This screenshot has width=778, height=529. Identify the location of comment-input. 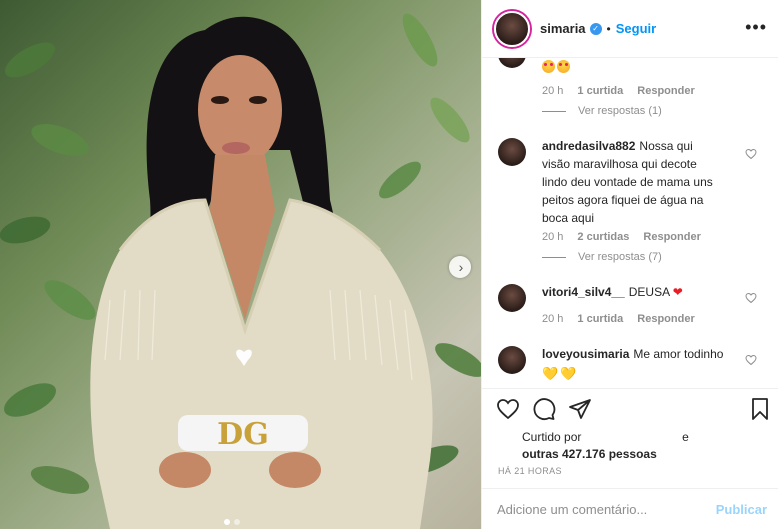
(606, 509).